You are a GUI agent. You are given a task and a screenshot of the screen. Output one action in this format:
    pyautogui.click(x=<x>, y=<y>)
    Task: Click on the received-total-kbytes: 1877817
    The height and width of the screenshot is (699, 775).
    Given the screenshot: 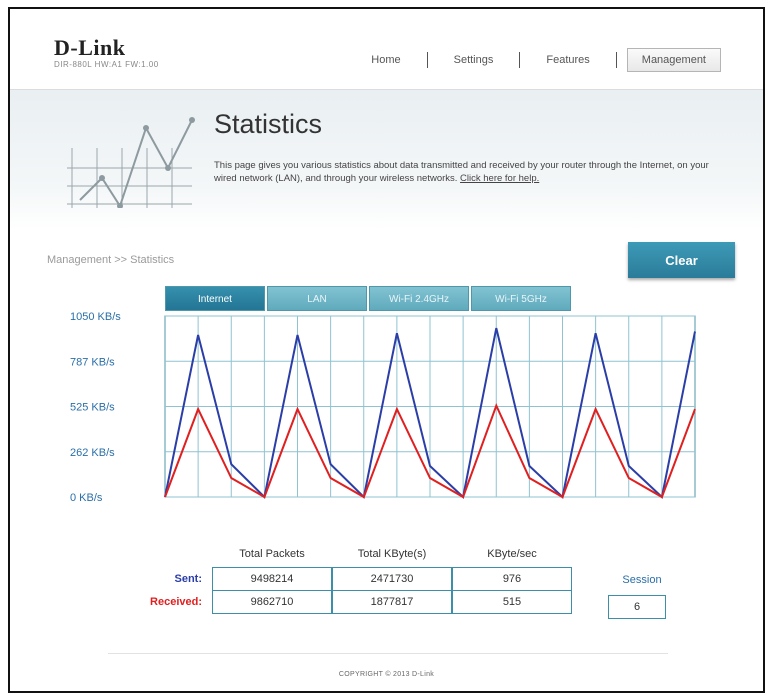 What is the action you would take?
    pyautogui.click(x=392, y=602)
    